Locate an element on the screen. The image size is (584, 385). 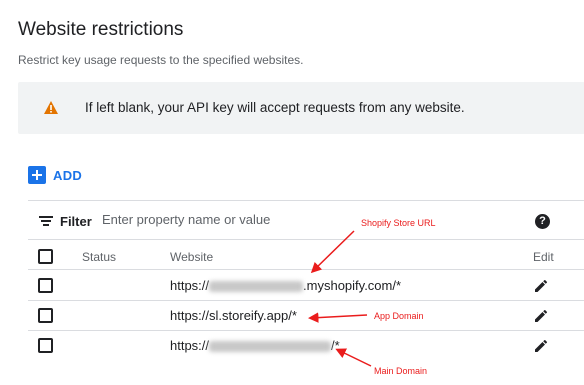
website-suffix: .myshopify.com/* is located at coordinates (352, 285).